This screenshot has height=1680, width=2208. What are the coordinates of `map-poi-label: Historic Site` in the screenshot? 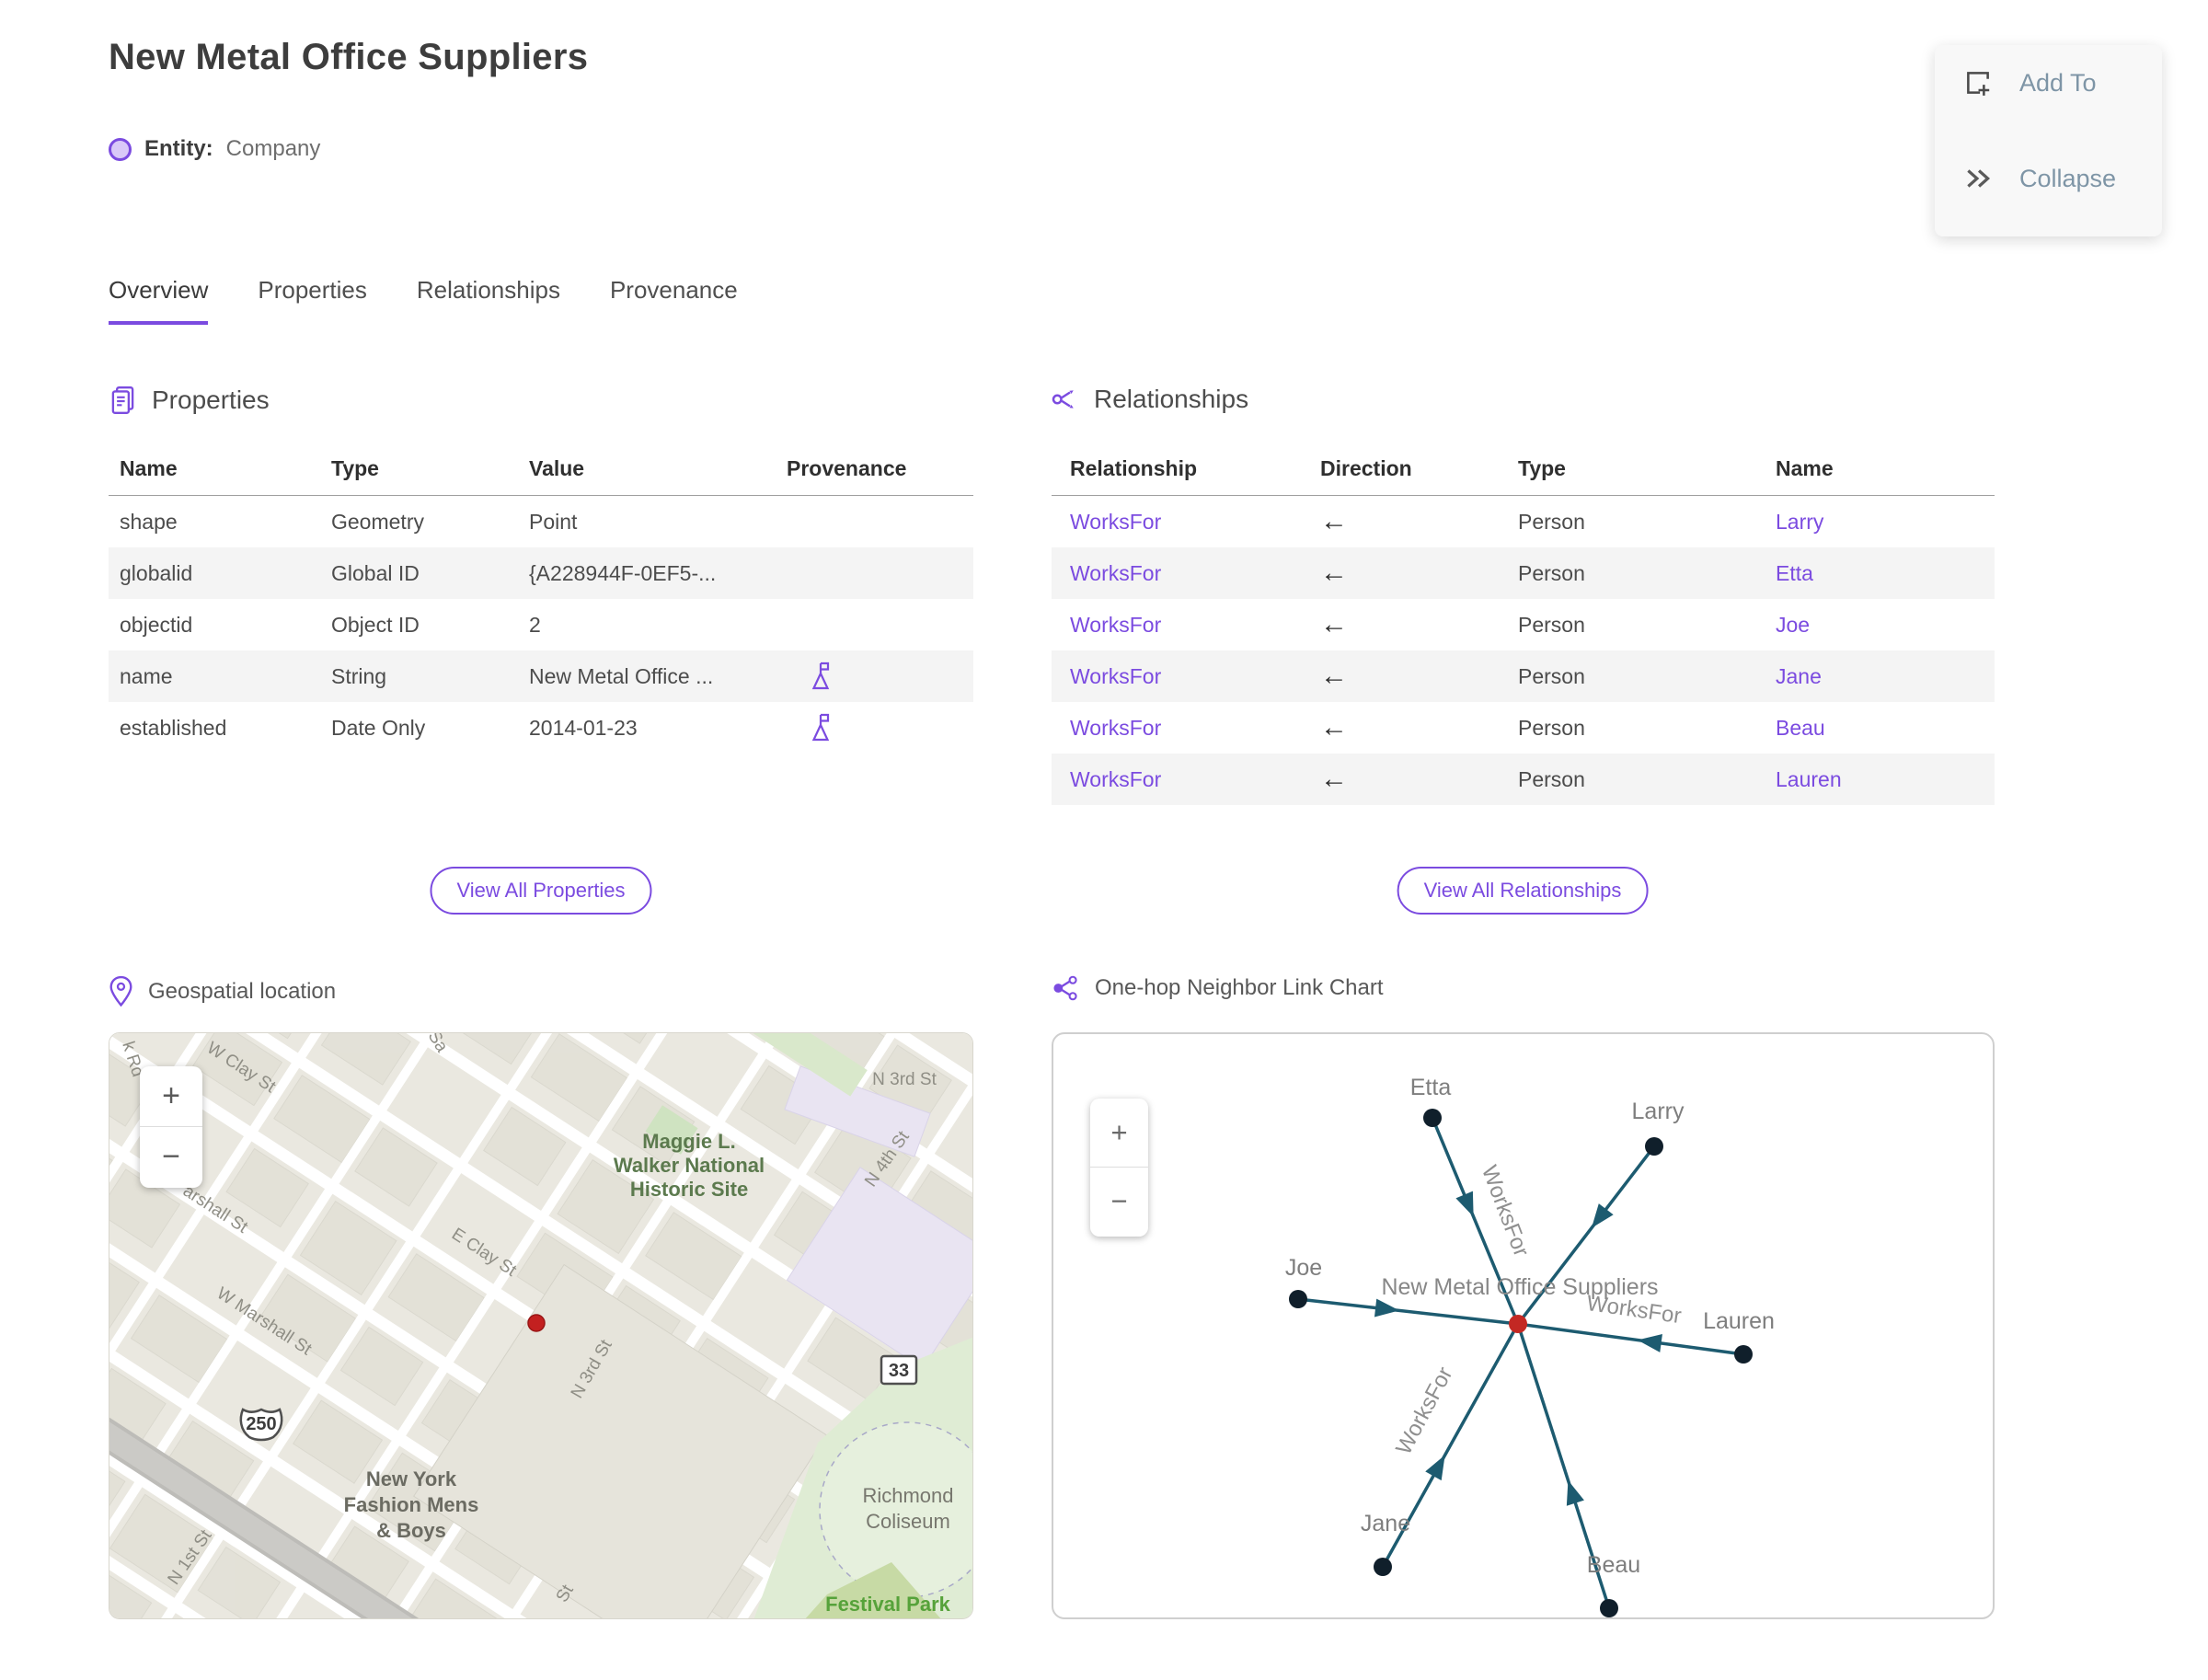 It's located at (689, 1189).